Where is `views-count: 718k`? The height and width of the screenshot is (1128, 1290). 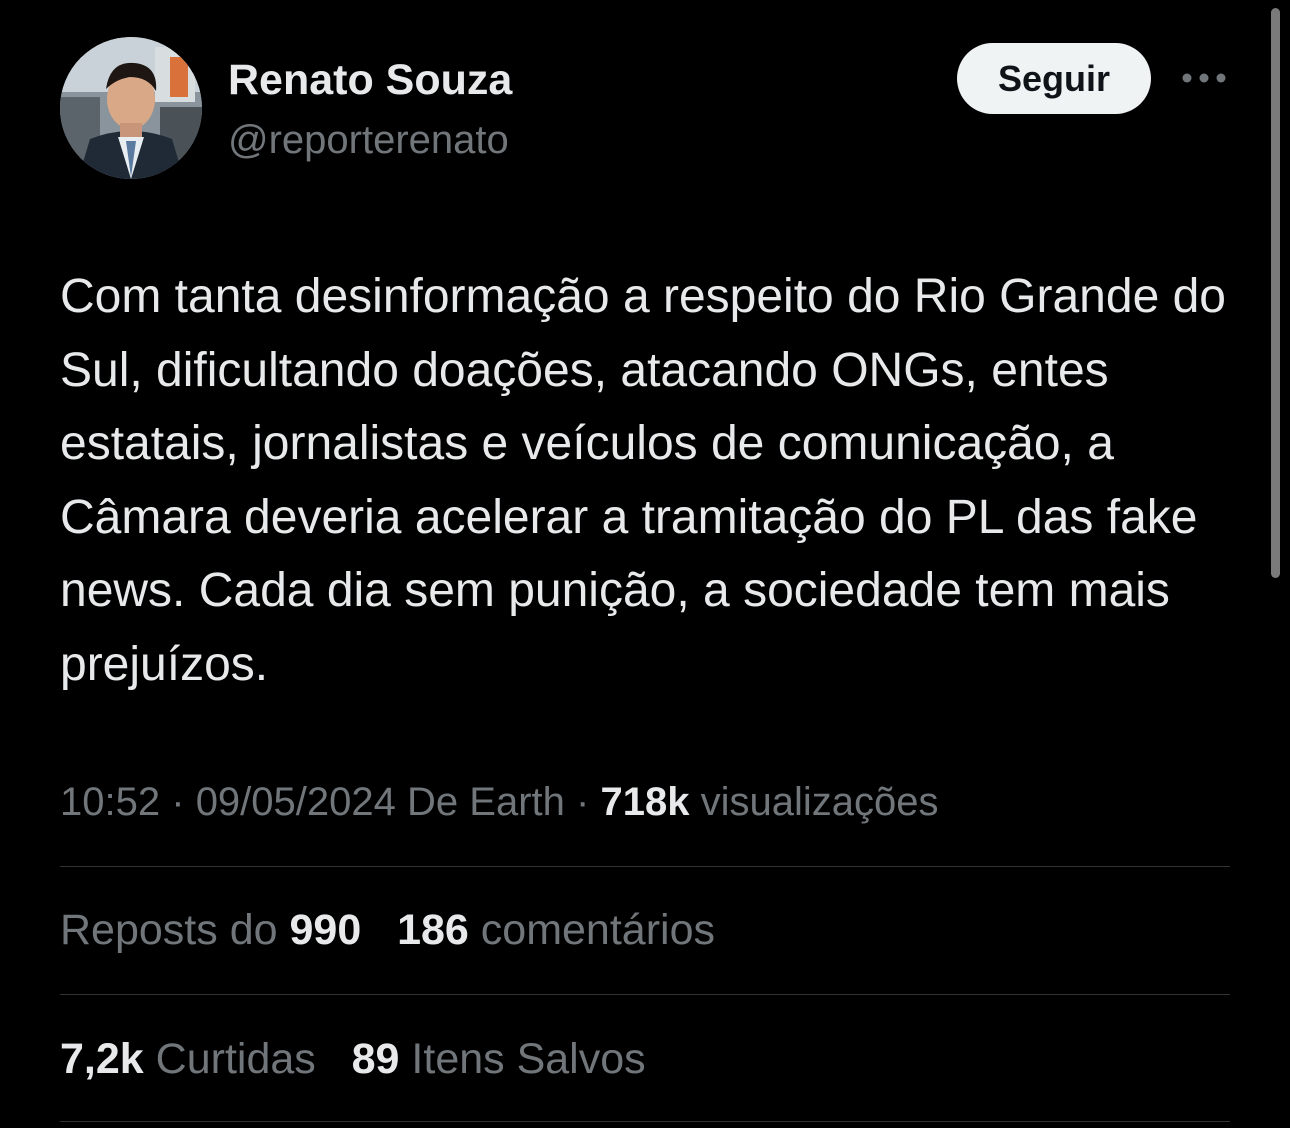
views-count: 718k is located at coordinates (645, 802).